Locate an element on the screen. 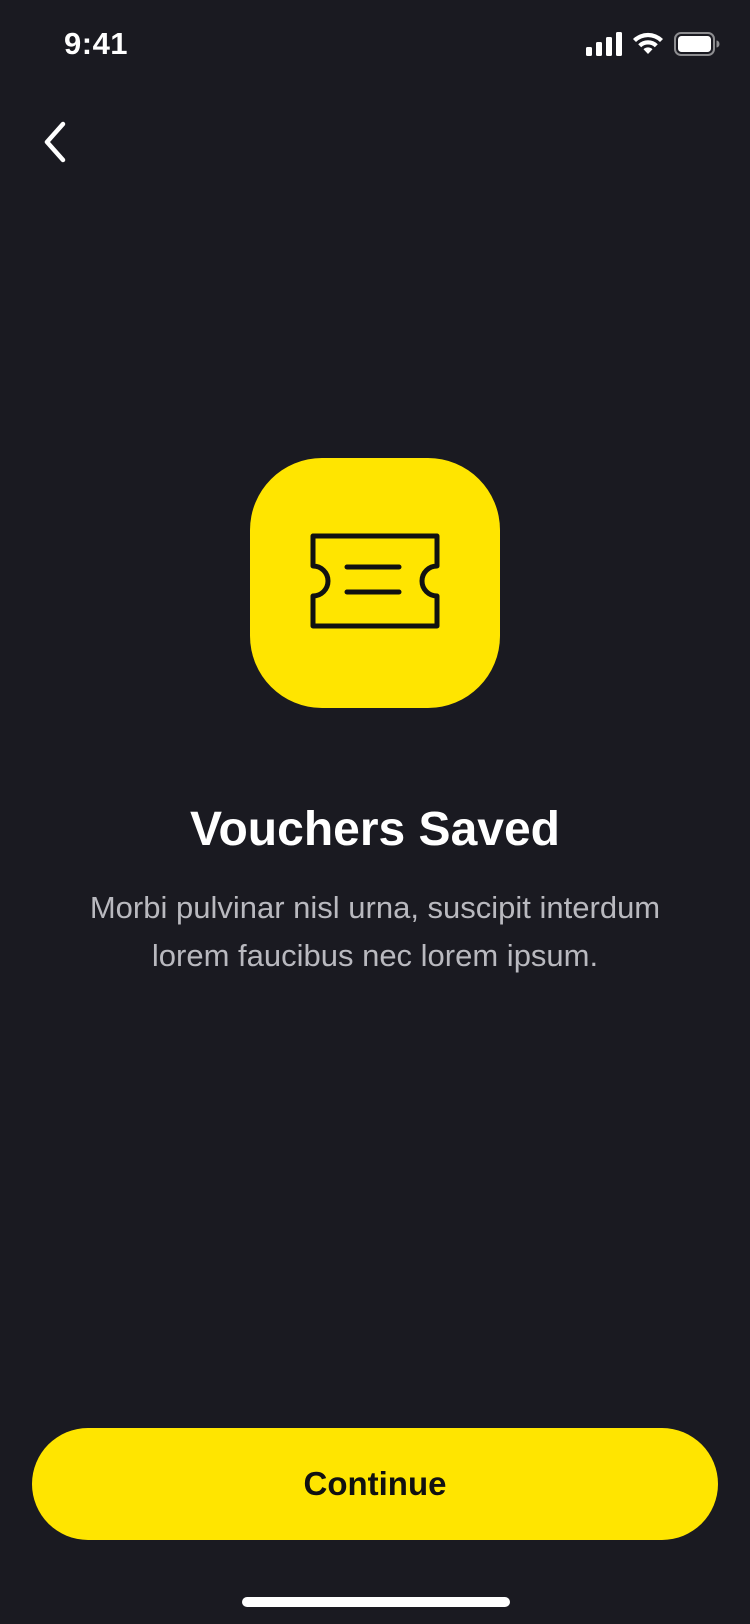 This screenshot has width=750, height=1624. home-indicator is located at coordinates (376, 1602).